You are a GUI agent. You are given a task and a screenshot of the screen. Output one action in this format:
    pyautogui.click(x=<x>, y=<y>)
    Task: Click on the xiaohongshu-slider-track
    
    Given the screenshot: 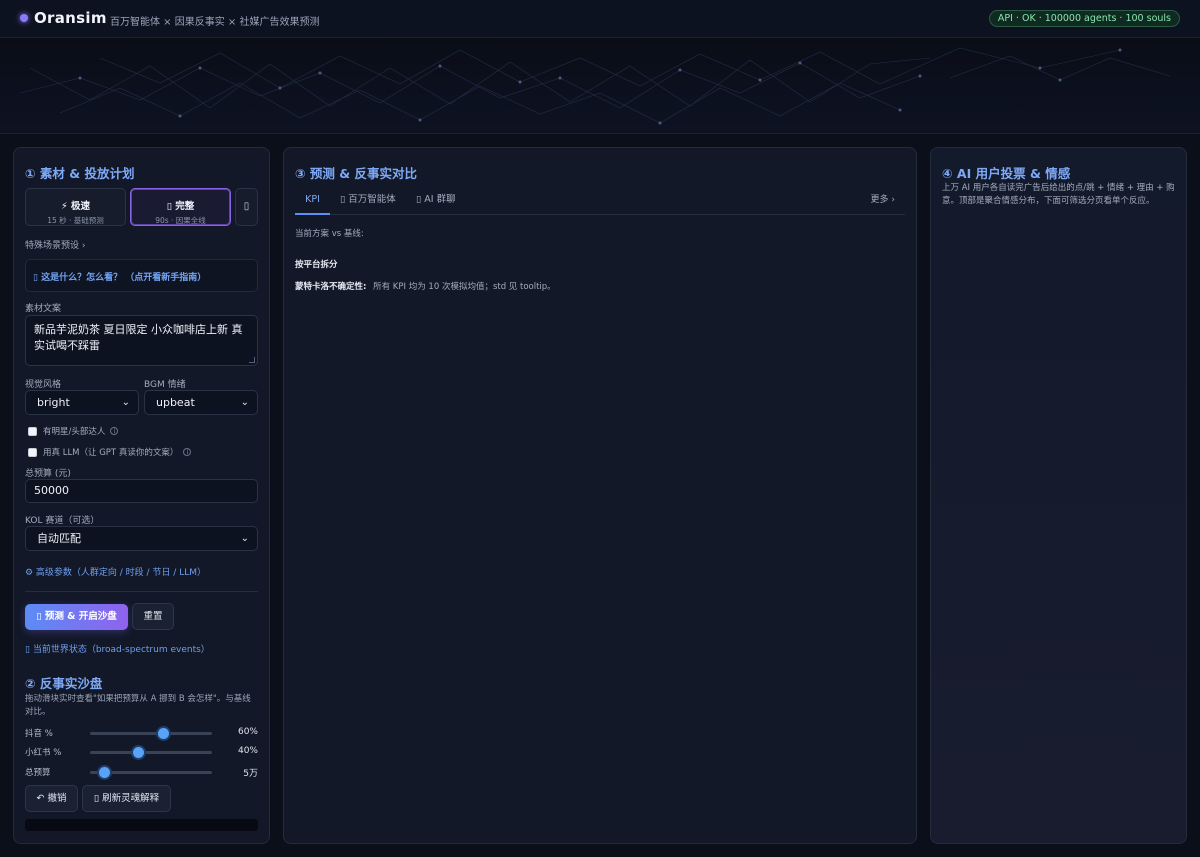 What is the action you would take?
    pyautogui.click(x=151, y=752)
    